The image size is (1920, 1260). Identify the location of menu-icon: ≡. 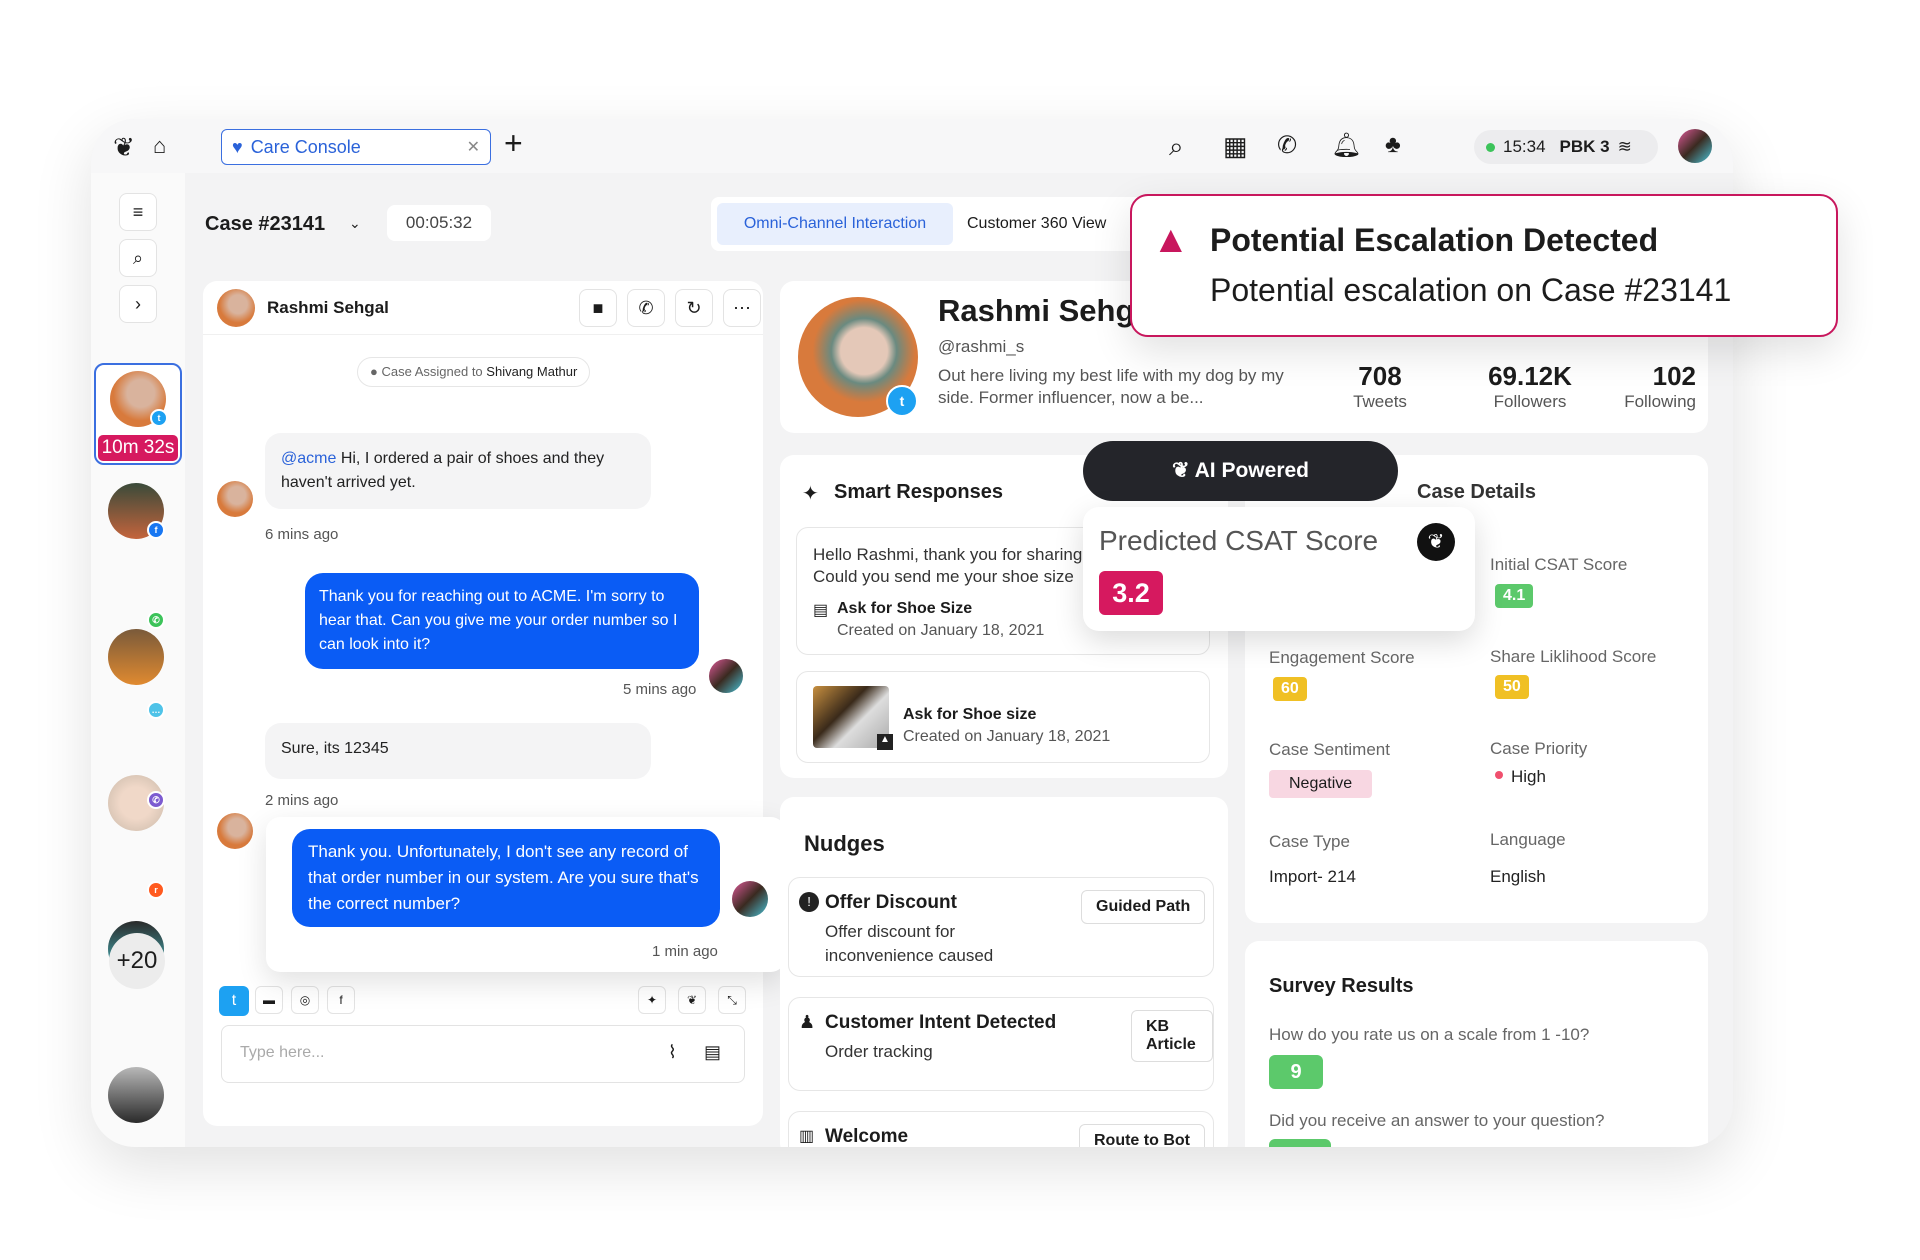
(138, 212).